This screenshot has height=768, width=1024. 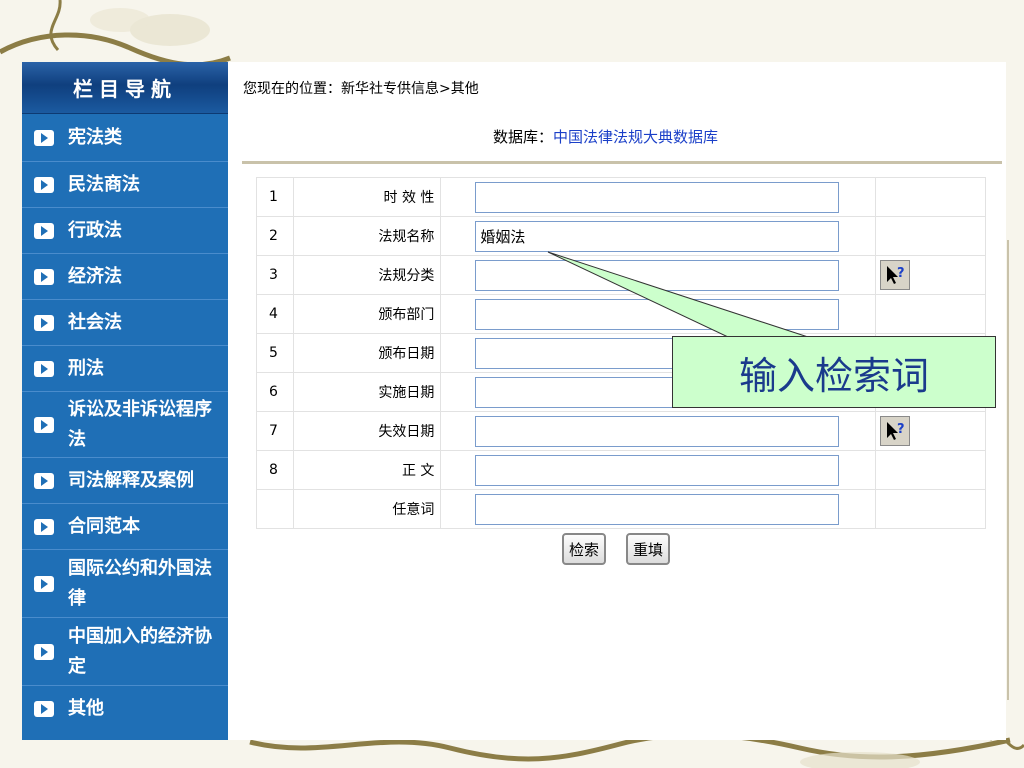 I want to click on table-row: 3 法规分类 ?, so click(x=621, y=275).